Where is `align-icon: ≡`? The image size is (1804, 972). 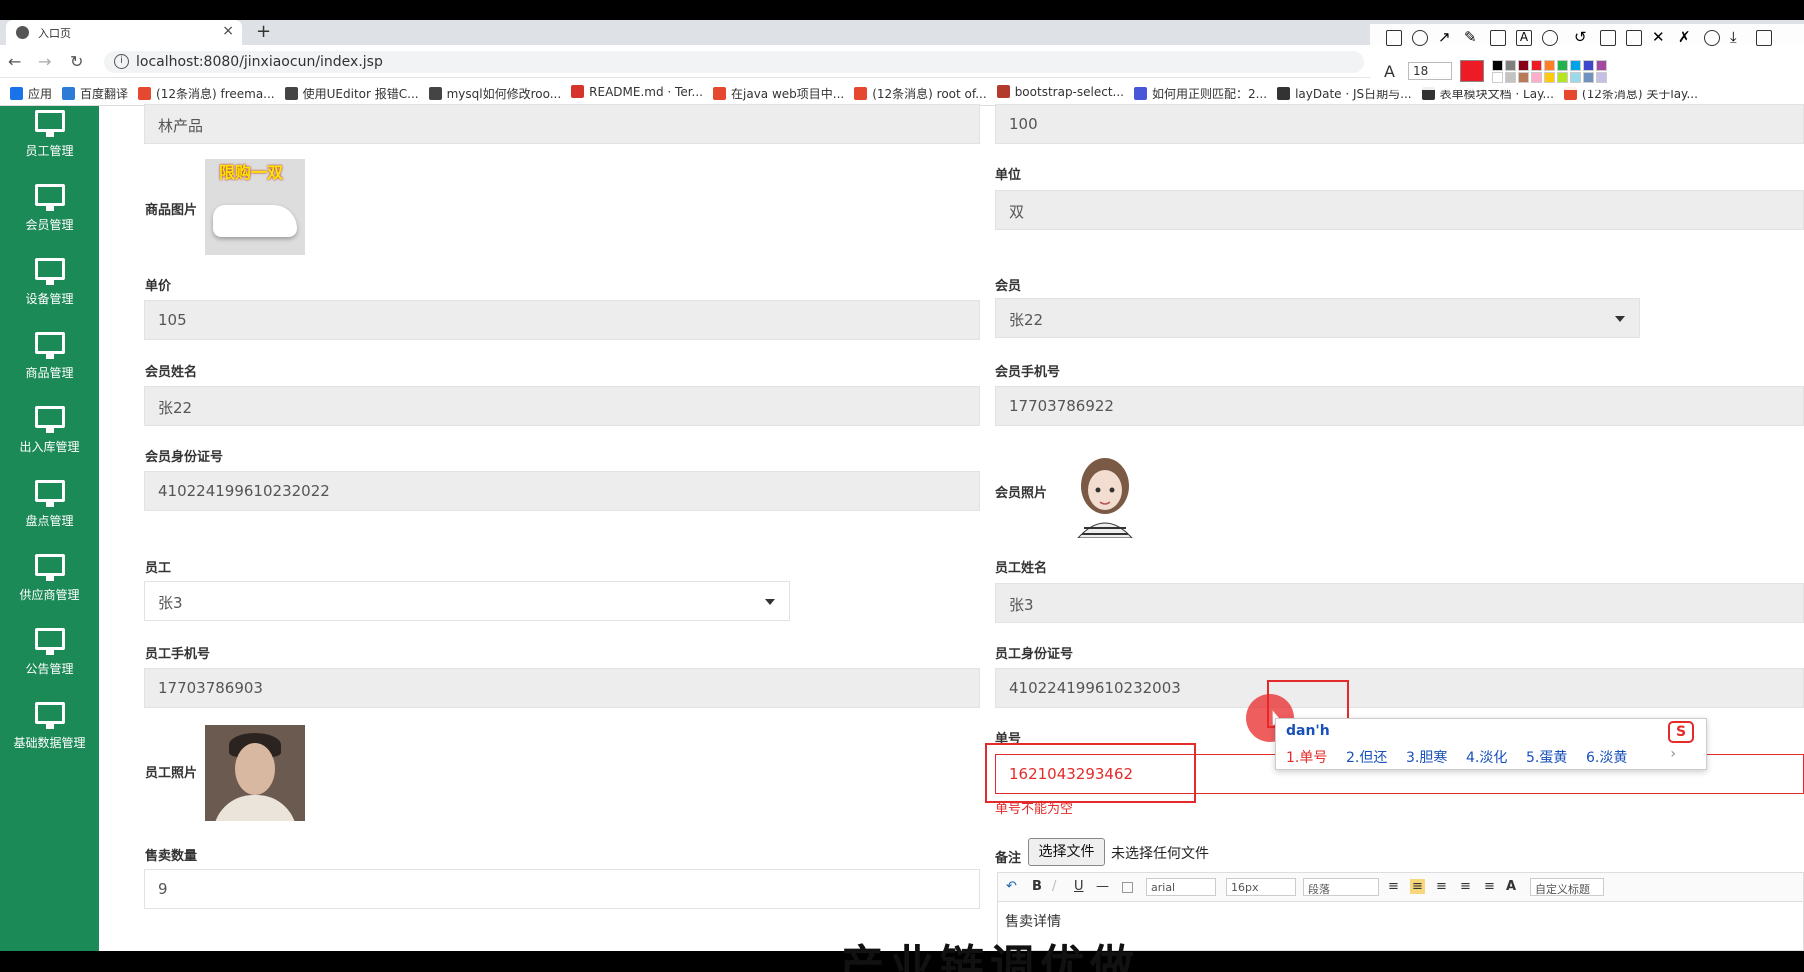 align-icon: ≡ is located at coordinates (1393, 886).